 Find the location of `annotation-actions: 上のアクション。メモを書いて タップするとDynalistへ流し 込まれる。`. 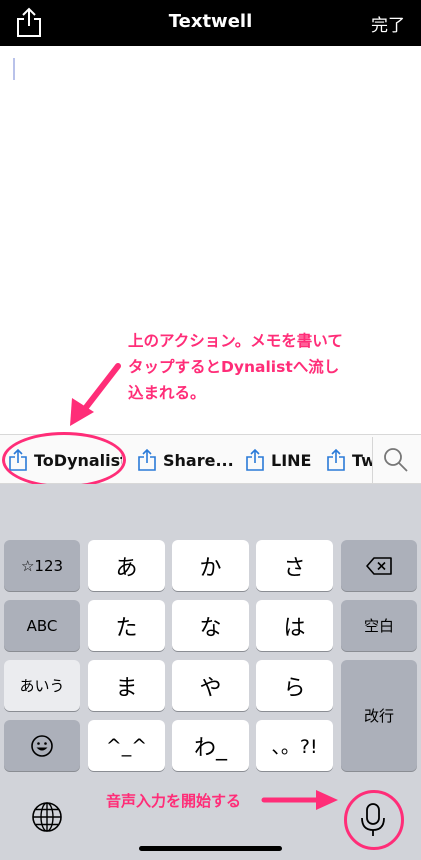

annotation-actions: 上のアクション。メモを書いて タップするとDynalistへ流し 込まれる。 is located at coordinates (273, 367).